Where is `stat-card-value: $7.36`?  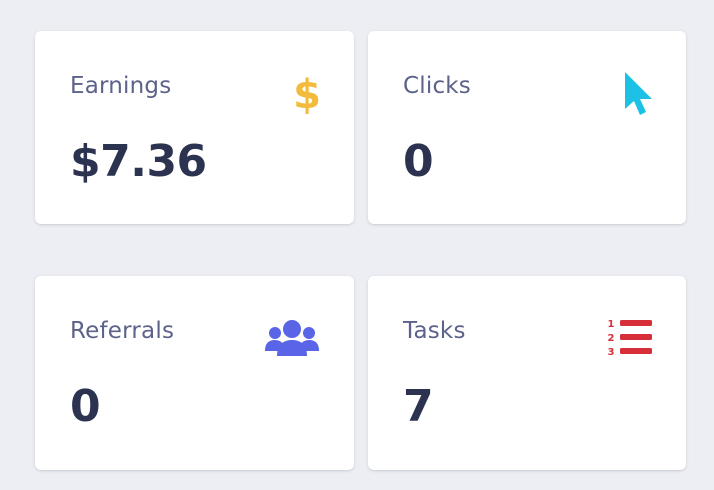
stat-card-value: $7.36 is located at coordinates (138, 161).